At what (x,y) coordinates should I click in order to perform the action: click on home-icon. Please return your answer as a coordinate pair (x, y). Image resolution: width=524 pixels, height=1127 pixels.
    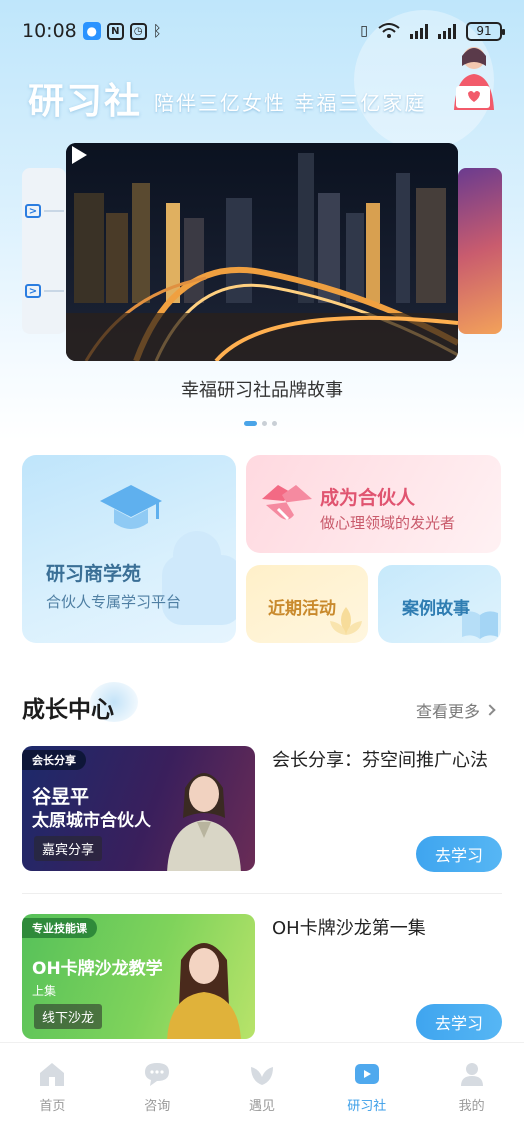
    Looking at the image, I should click on (52, 1074).